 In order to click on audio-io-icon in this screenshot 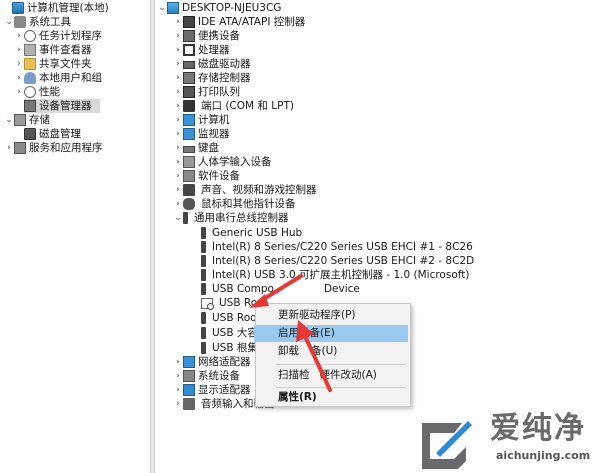, I will do `click(189, 404)`.